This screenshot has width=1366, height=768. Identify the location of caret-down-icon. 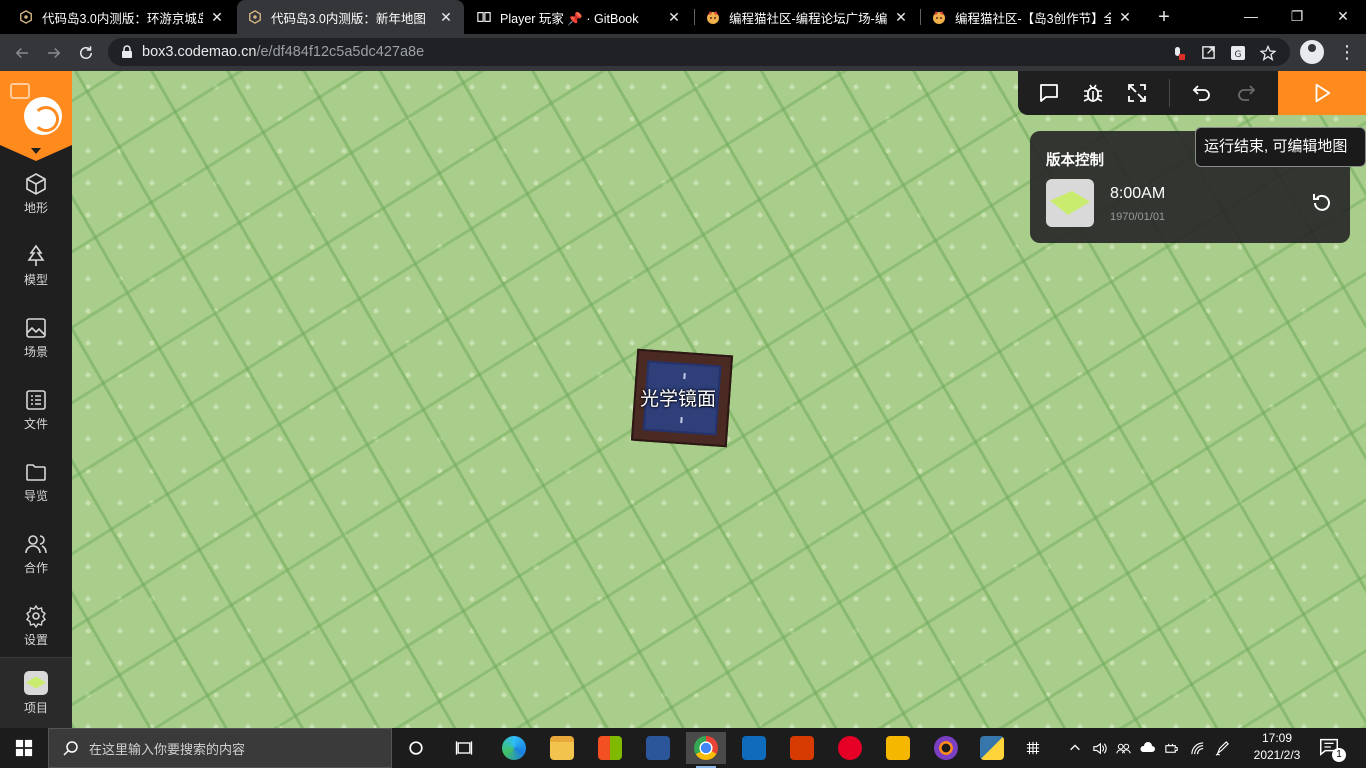
(36, 151).